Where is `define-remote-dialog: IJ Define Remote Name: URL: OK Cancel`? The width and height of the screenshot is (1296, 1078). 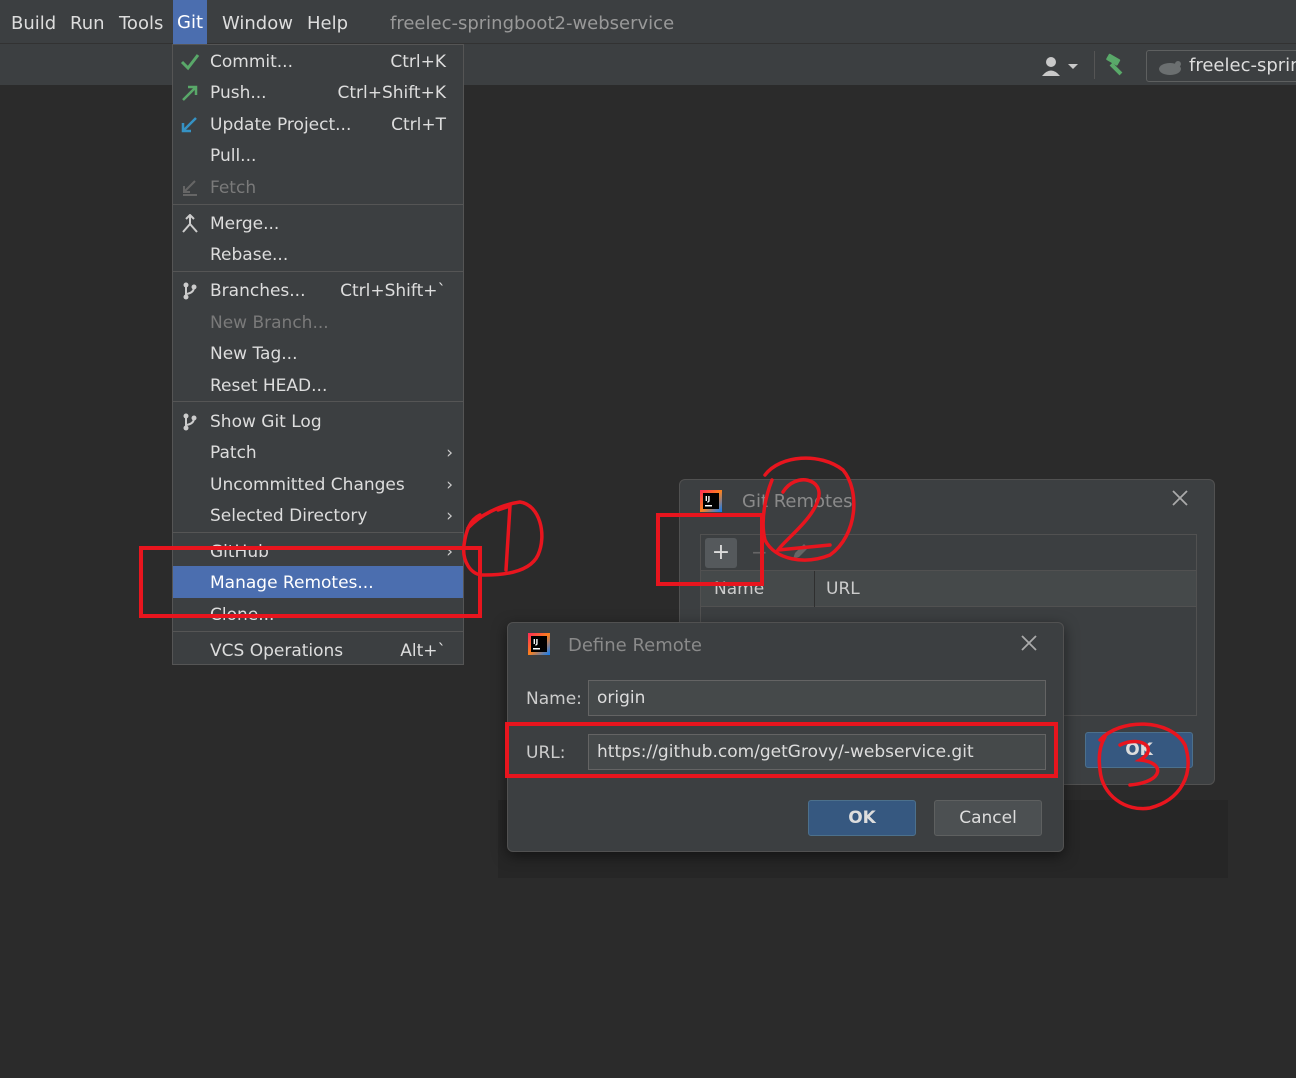 define-remote-dialog: IJ Define Remote Name: URL: OK Cancel is located at coordinates (785, 737).